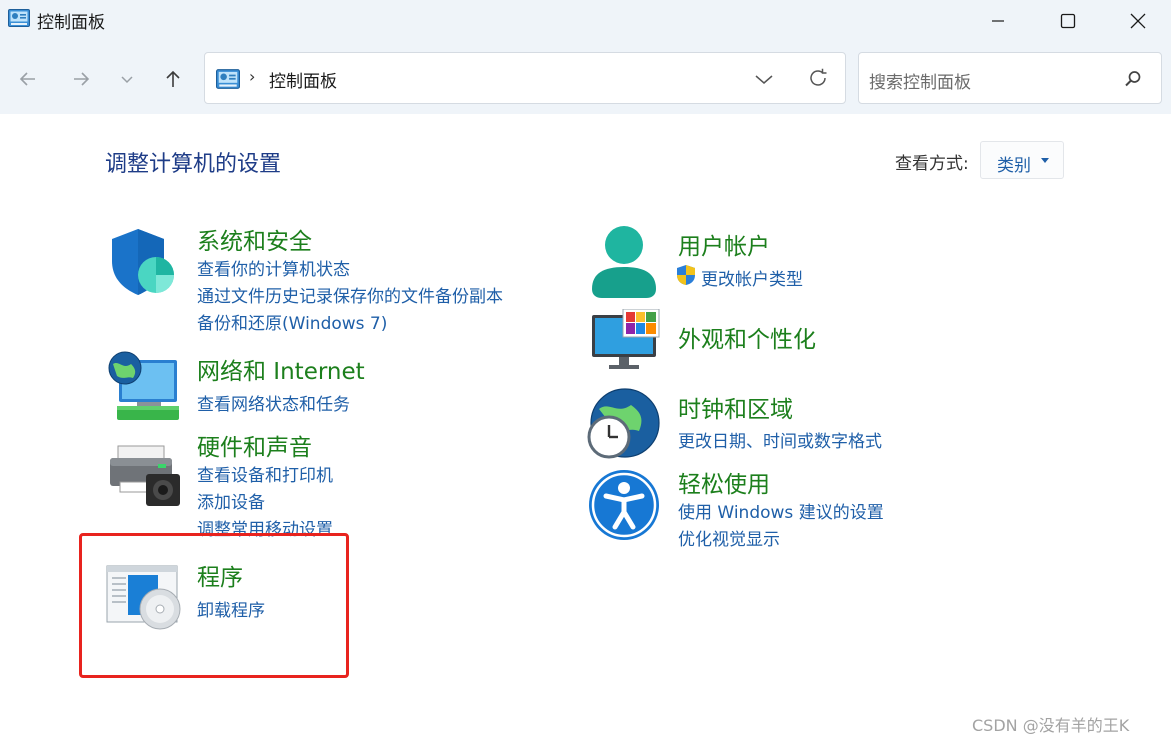  What do you see at coordinates (624, 262) in the screenshot?
I see `user-icon` at bounding box center [624, 262].